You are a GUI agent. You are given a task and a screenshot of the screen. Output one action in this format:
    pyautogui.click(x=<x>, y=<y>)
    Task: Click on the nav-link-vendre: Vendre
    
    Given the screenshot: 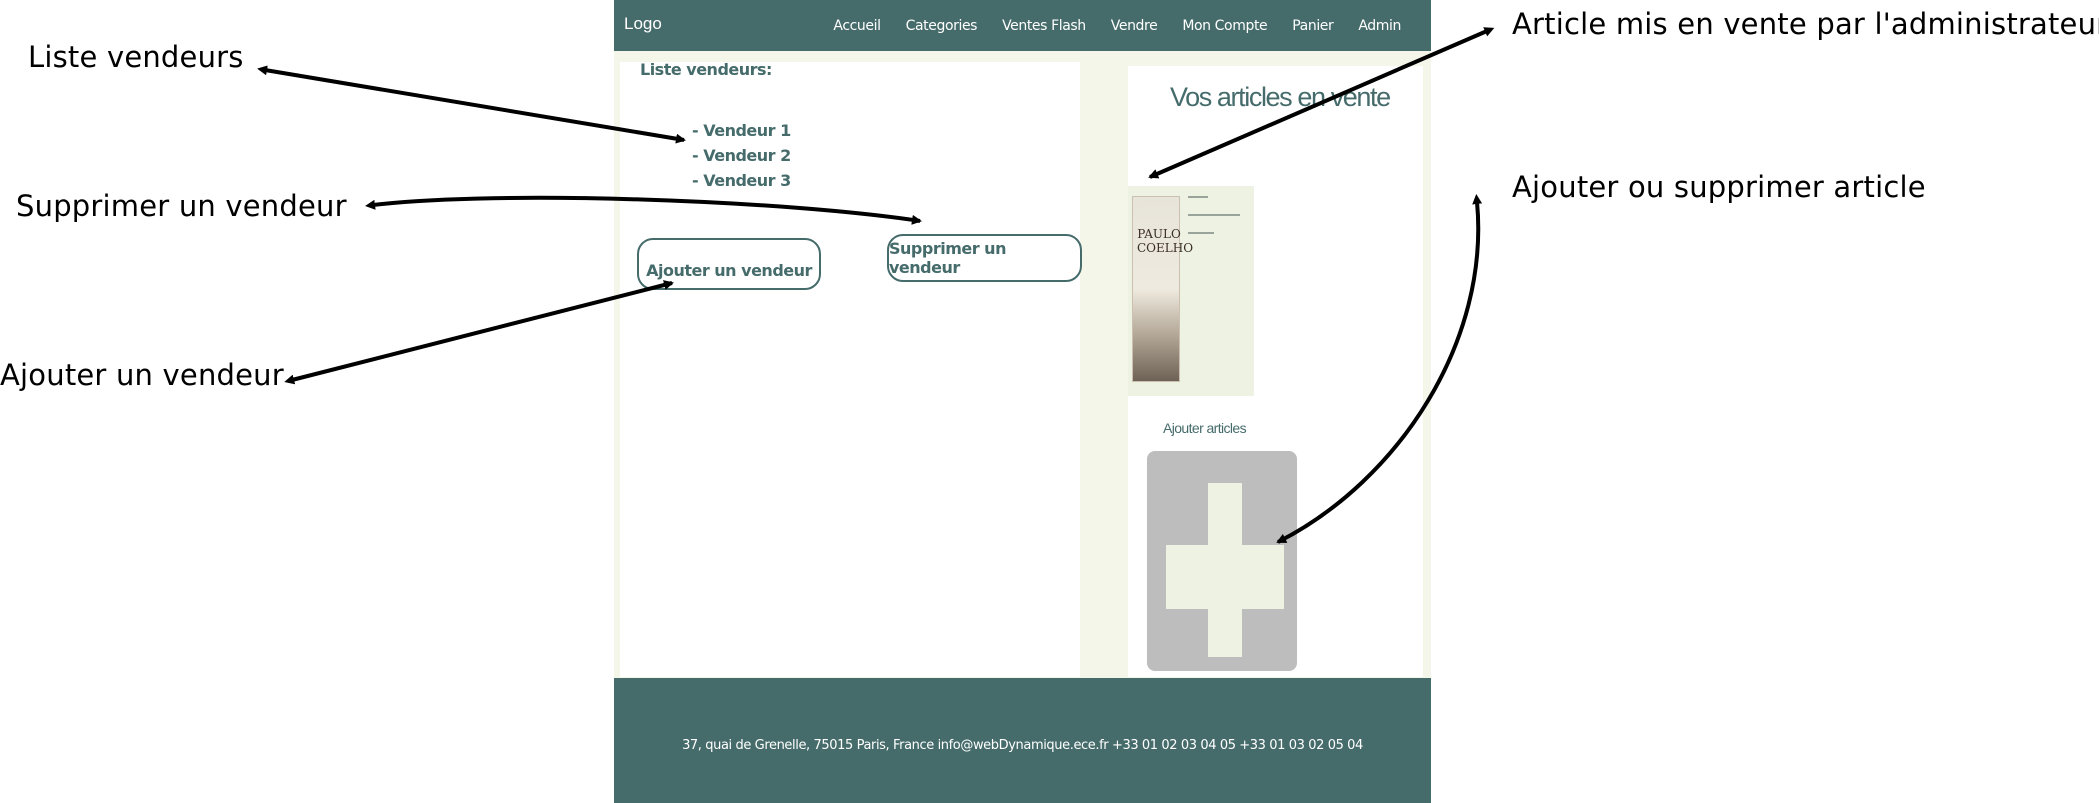 What is the action you would take?
    pyautogui.click(x=1134, y=26)
    